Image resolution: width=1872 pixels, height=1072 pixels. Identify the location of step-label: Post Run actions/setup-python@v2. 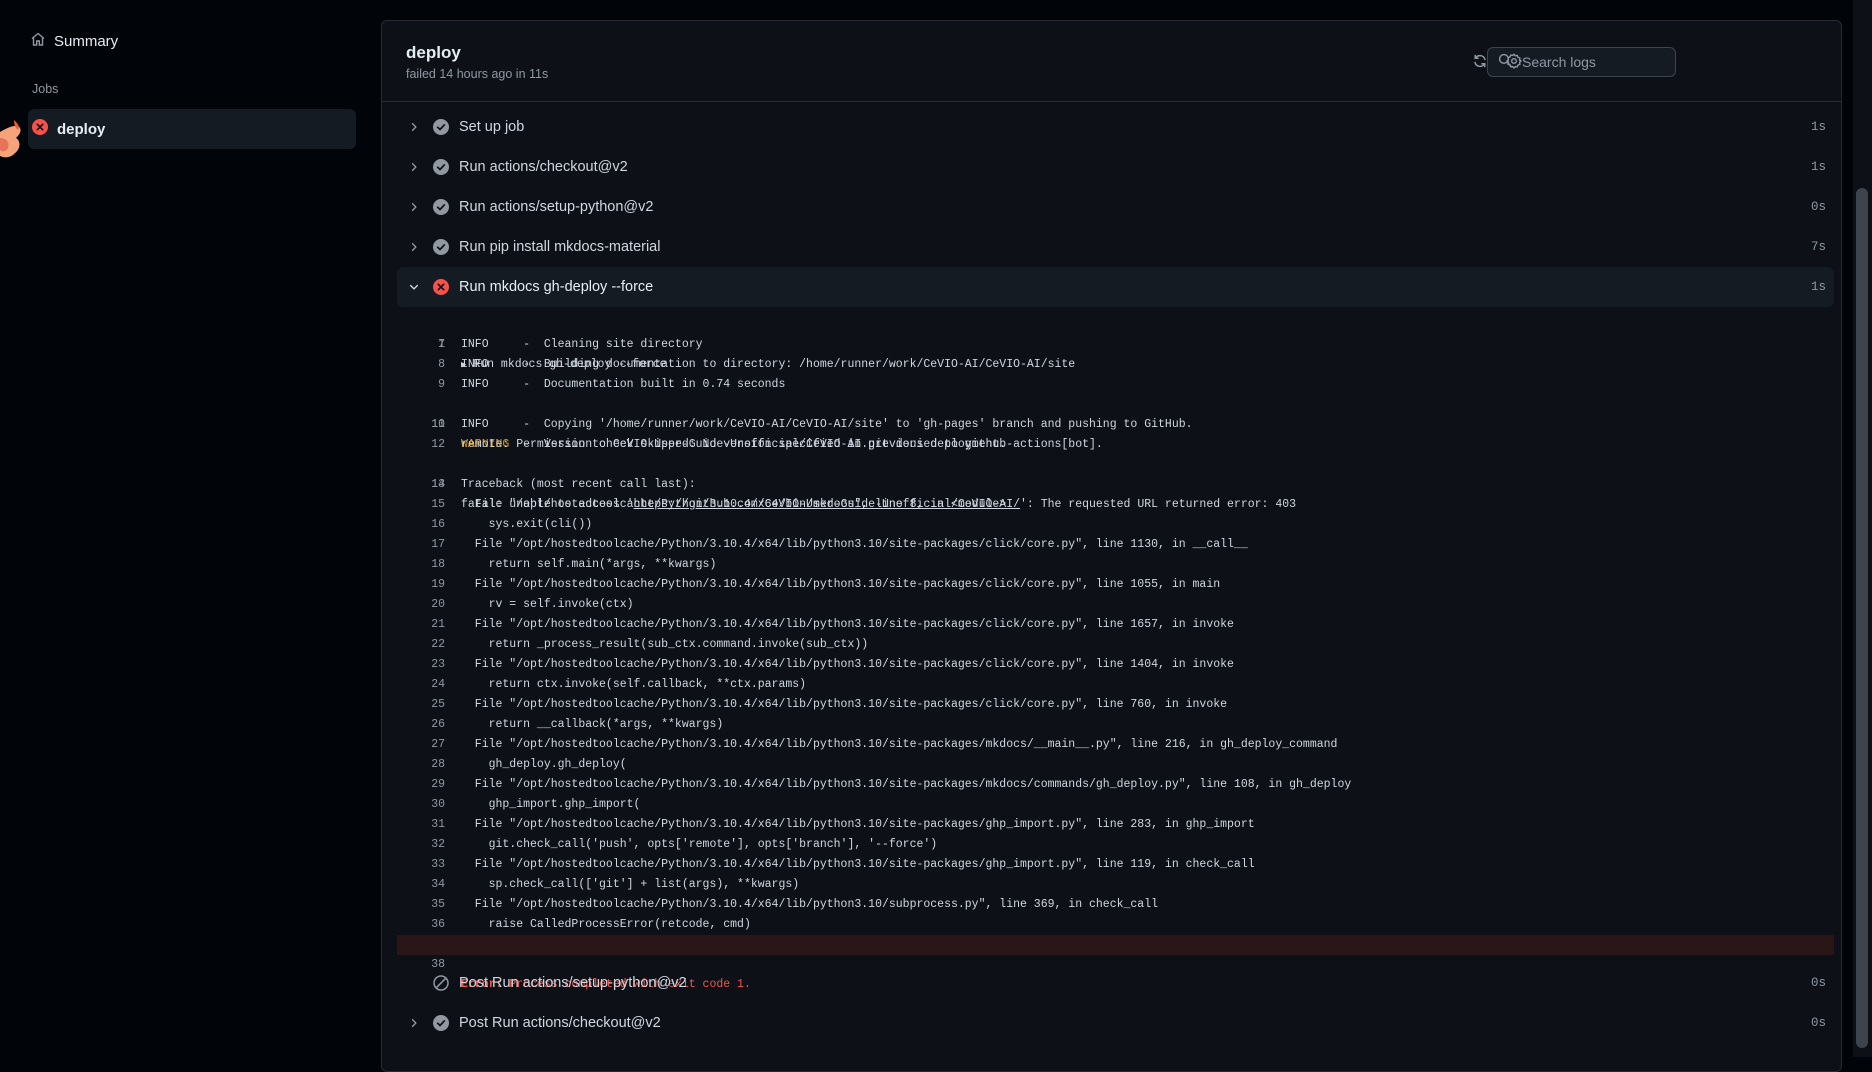
(573, 983).